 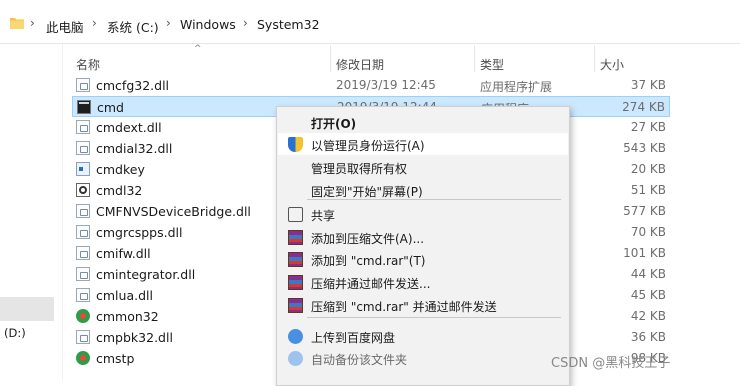 What do you see at coordinates (124, 295) in the screenshot?
I see `file-name: cmlua.dll` at bounding box center [124, 295].